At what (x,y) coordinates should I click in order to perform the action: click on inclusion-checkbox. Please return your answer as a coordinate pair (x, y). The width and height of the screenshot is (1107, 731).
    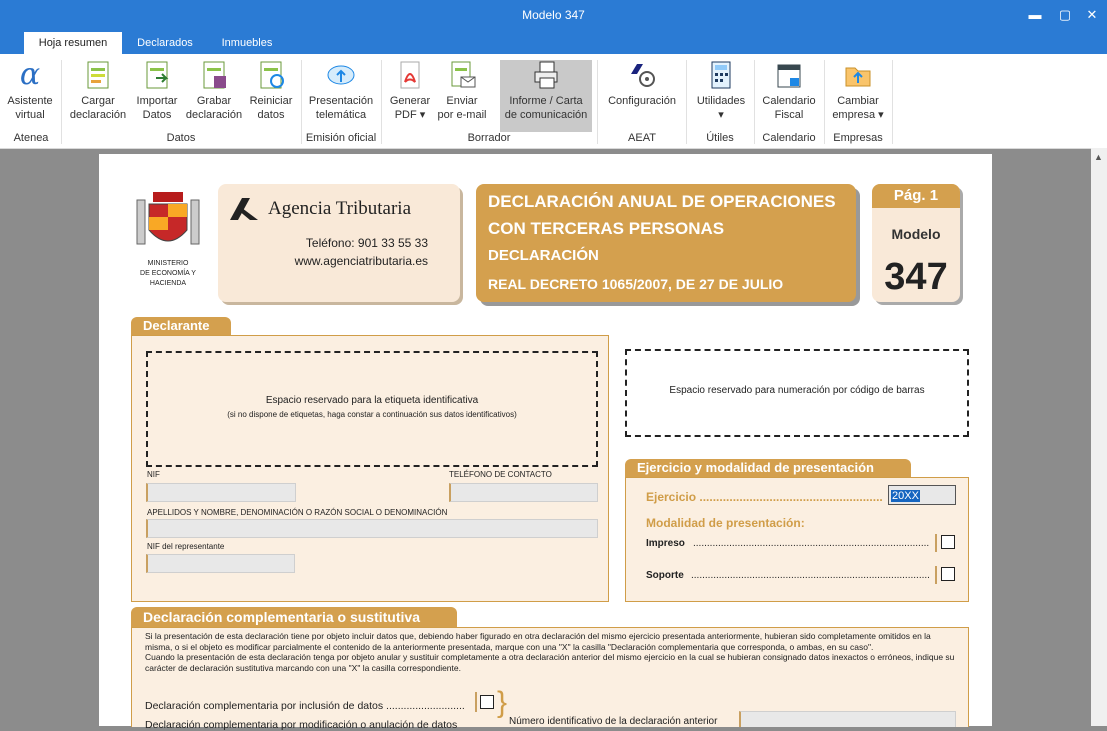
    Looking at the image, I should click on (487, 702).